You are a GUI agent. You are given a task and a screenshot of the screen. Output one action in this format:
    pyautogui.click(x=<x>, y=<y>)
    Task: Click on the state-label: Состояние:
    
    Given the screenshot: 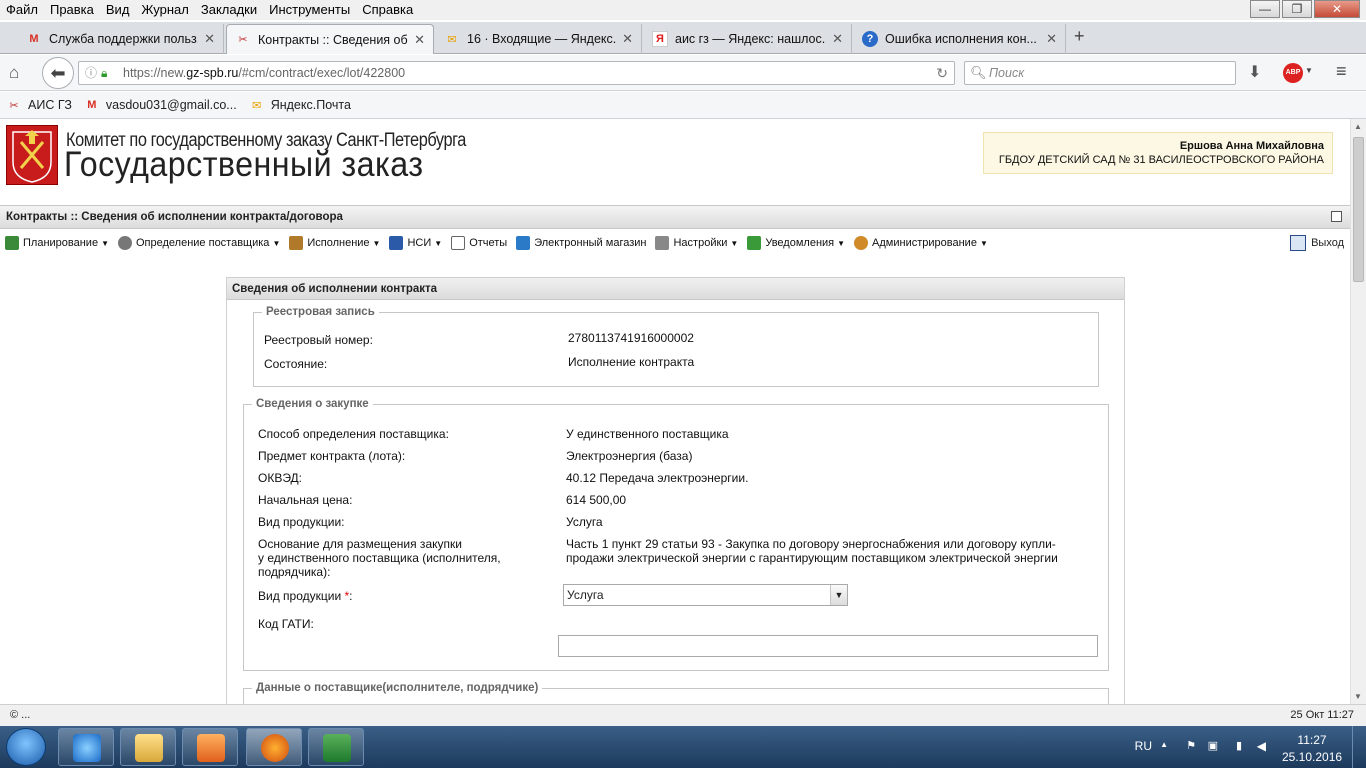 What is the action you would take?
    pyautogui.click(x=296, y=364)
    